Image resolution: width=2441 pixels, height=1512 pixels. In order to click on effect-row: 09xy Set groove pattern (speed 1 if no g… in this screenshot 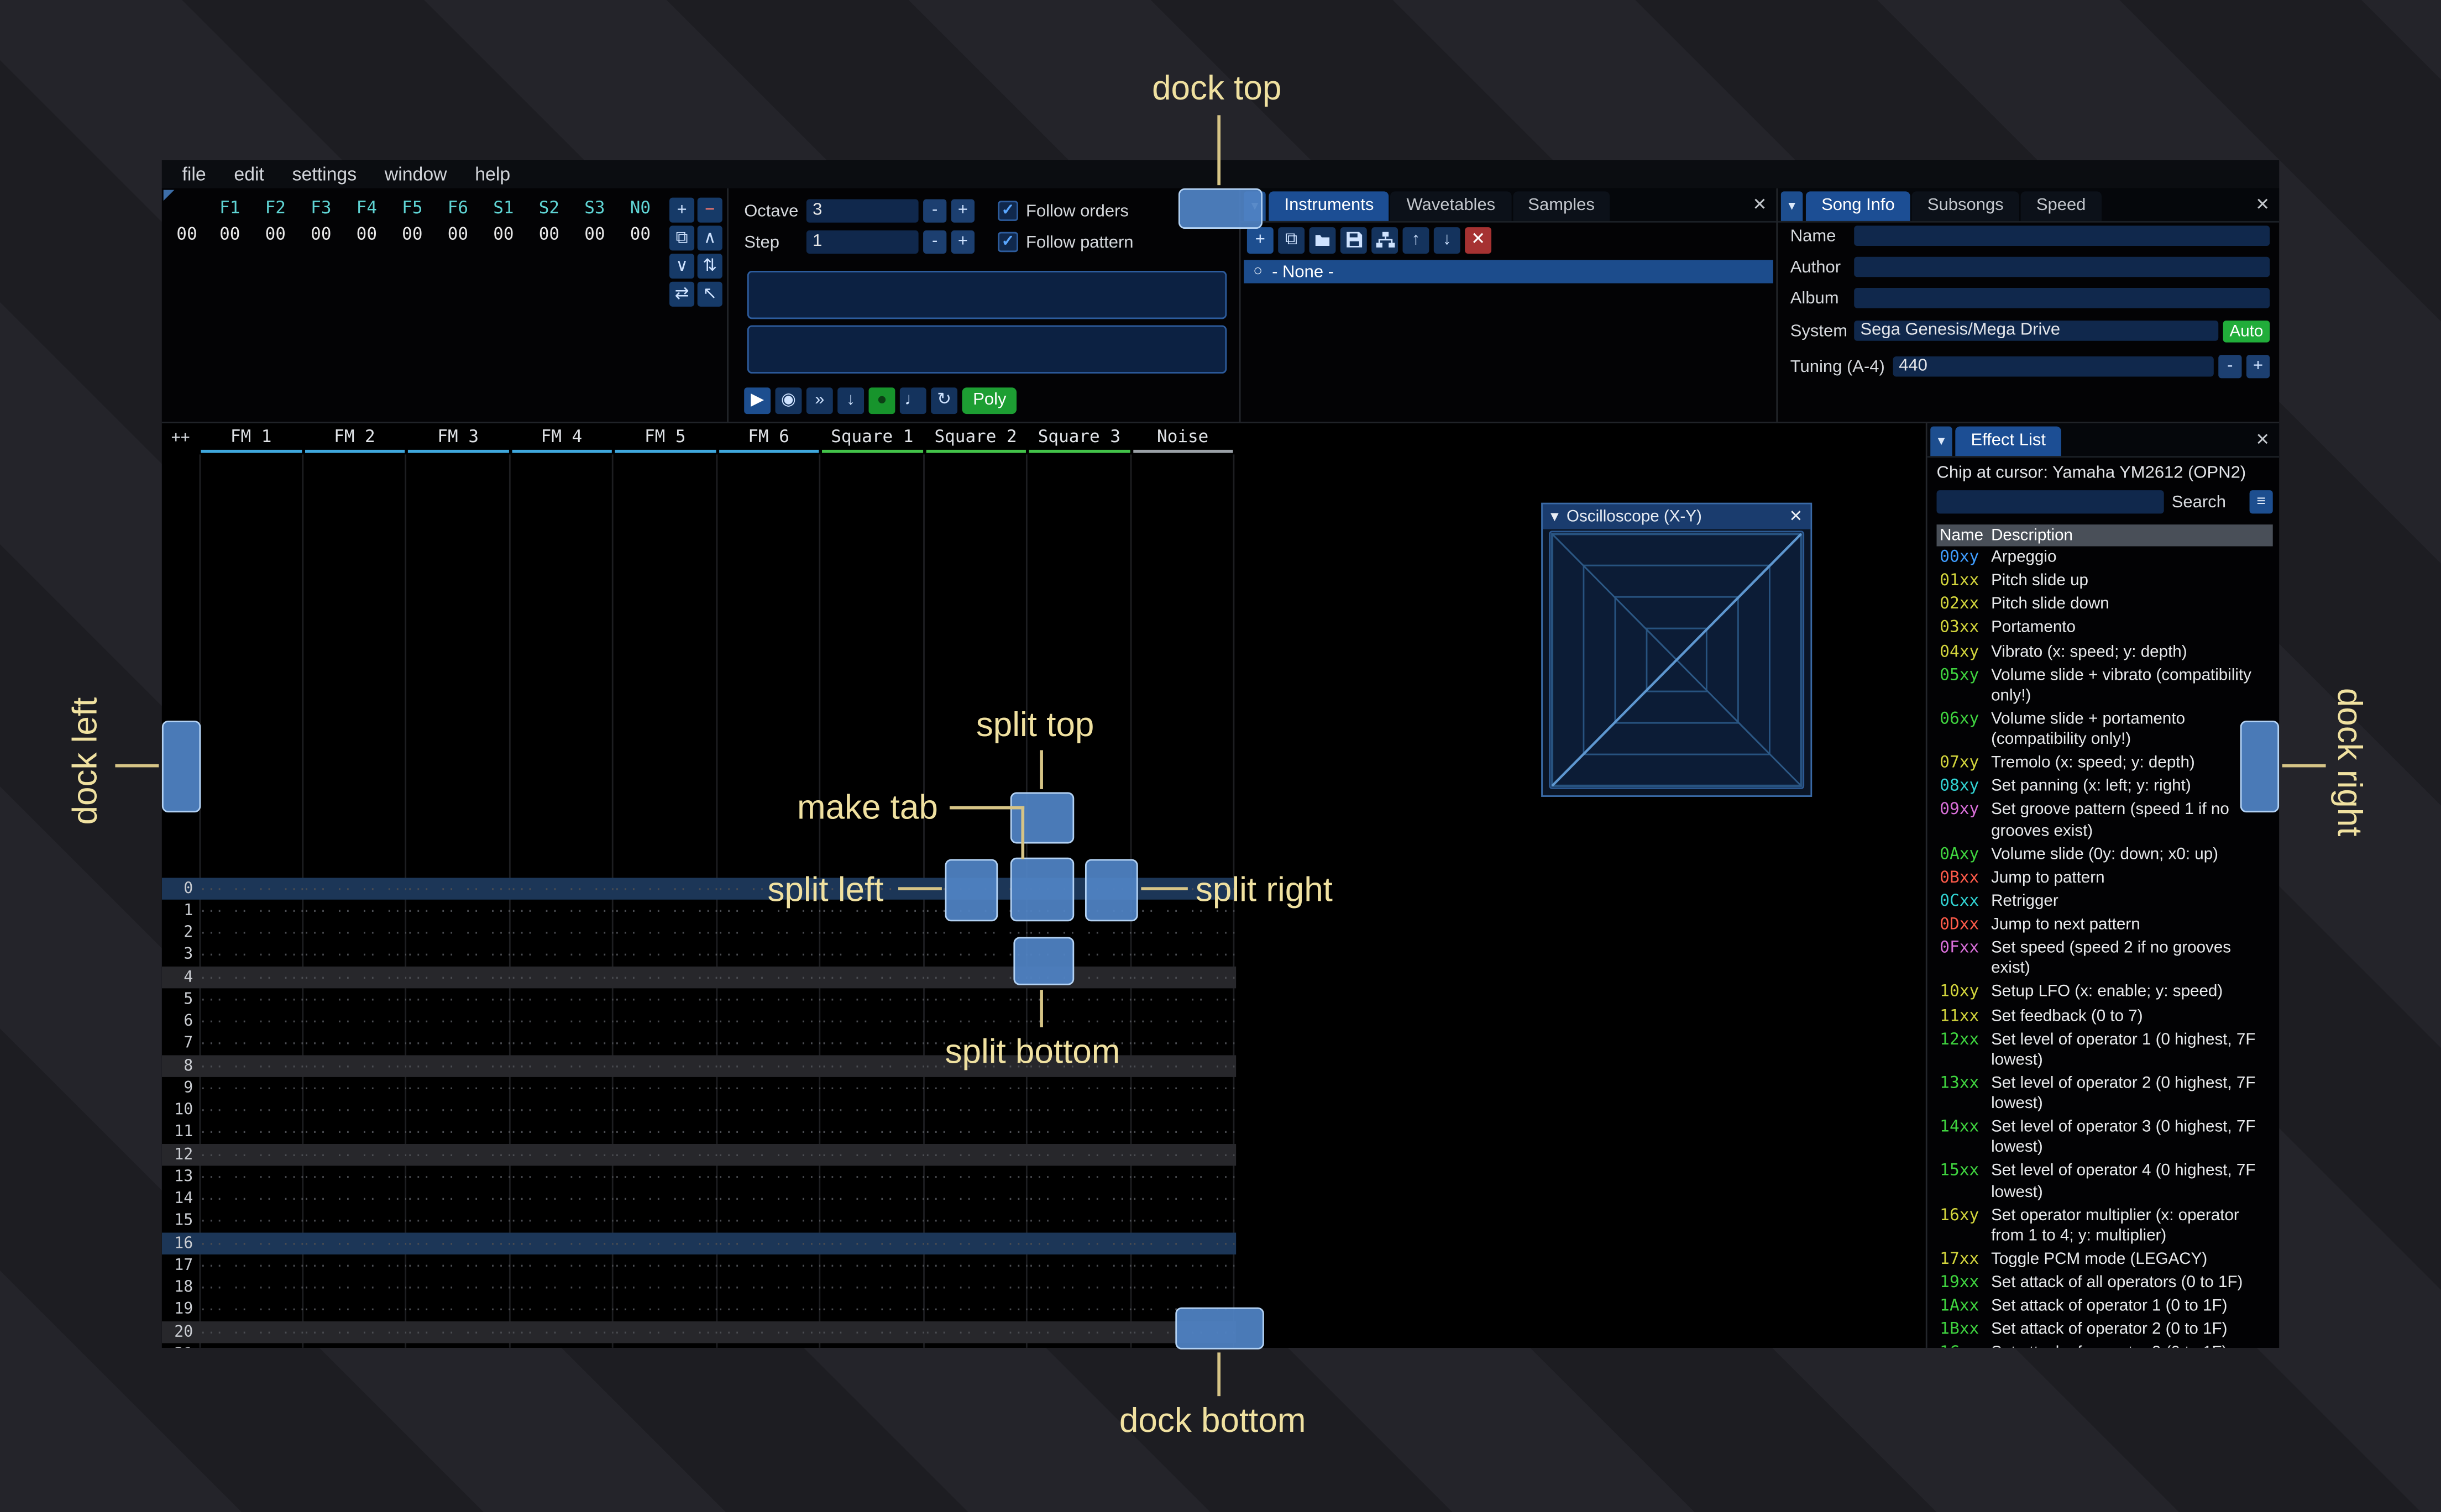, I will do `click(2105, 821)`.